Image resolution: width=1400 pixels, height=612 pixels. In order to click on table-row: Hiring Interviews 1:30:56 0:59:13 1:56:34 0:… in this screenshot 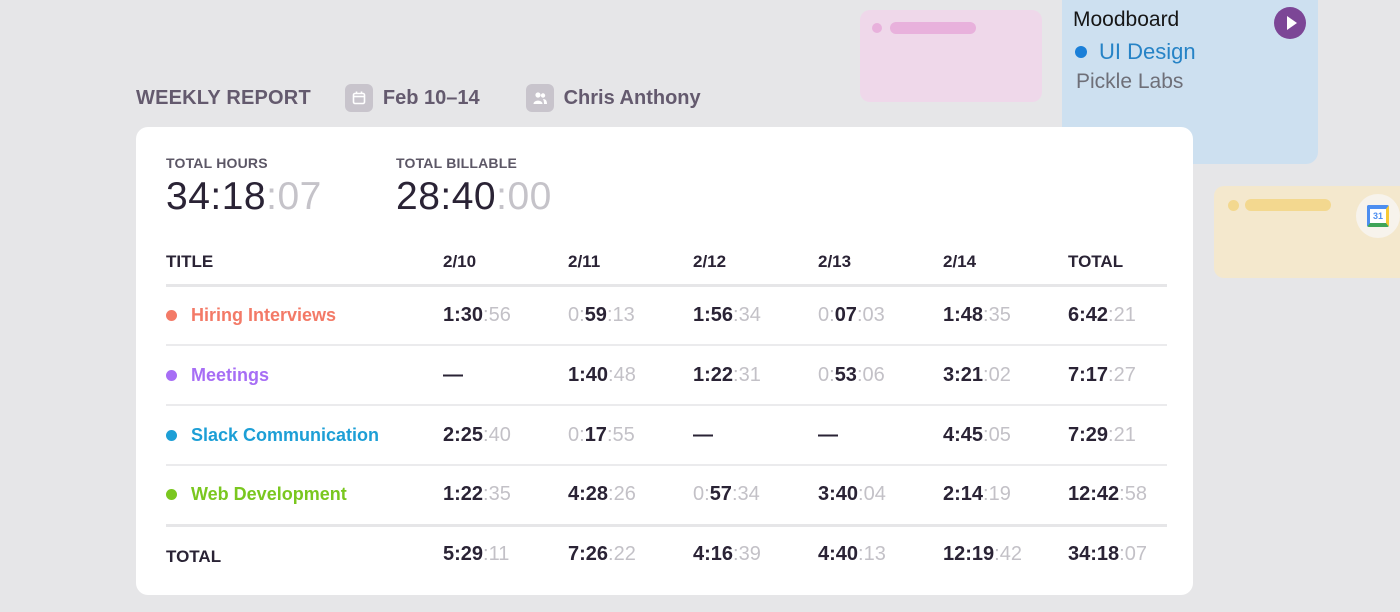, I will do `click(666, 315)`.